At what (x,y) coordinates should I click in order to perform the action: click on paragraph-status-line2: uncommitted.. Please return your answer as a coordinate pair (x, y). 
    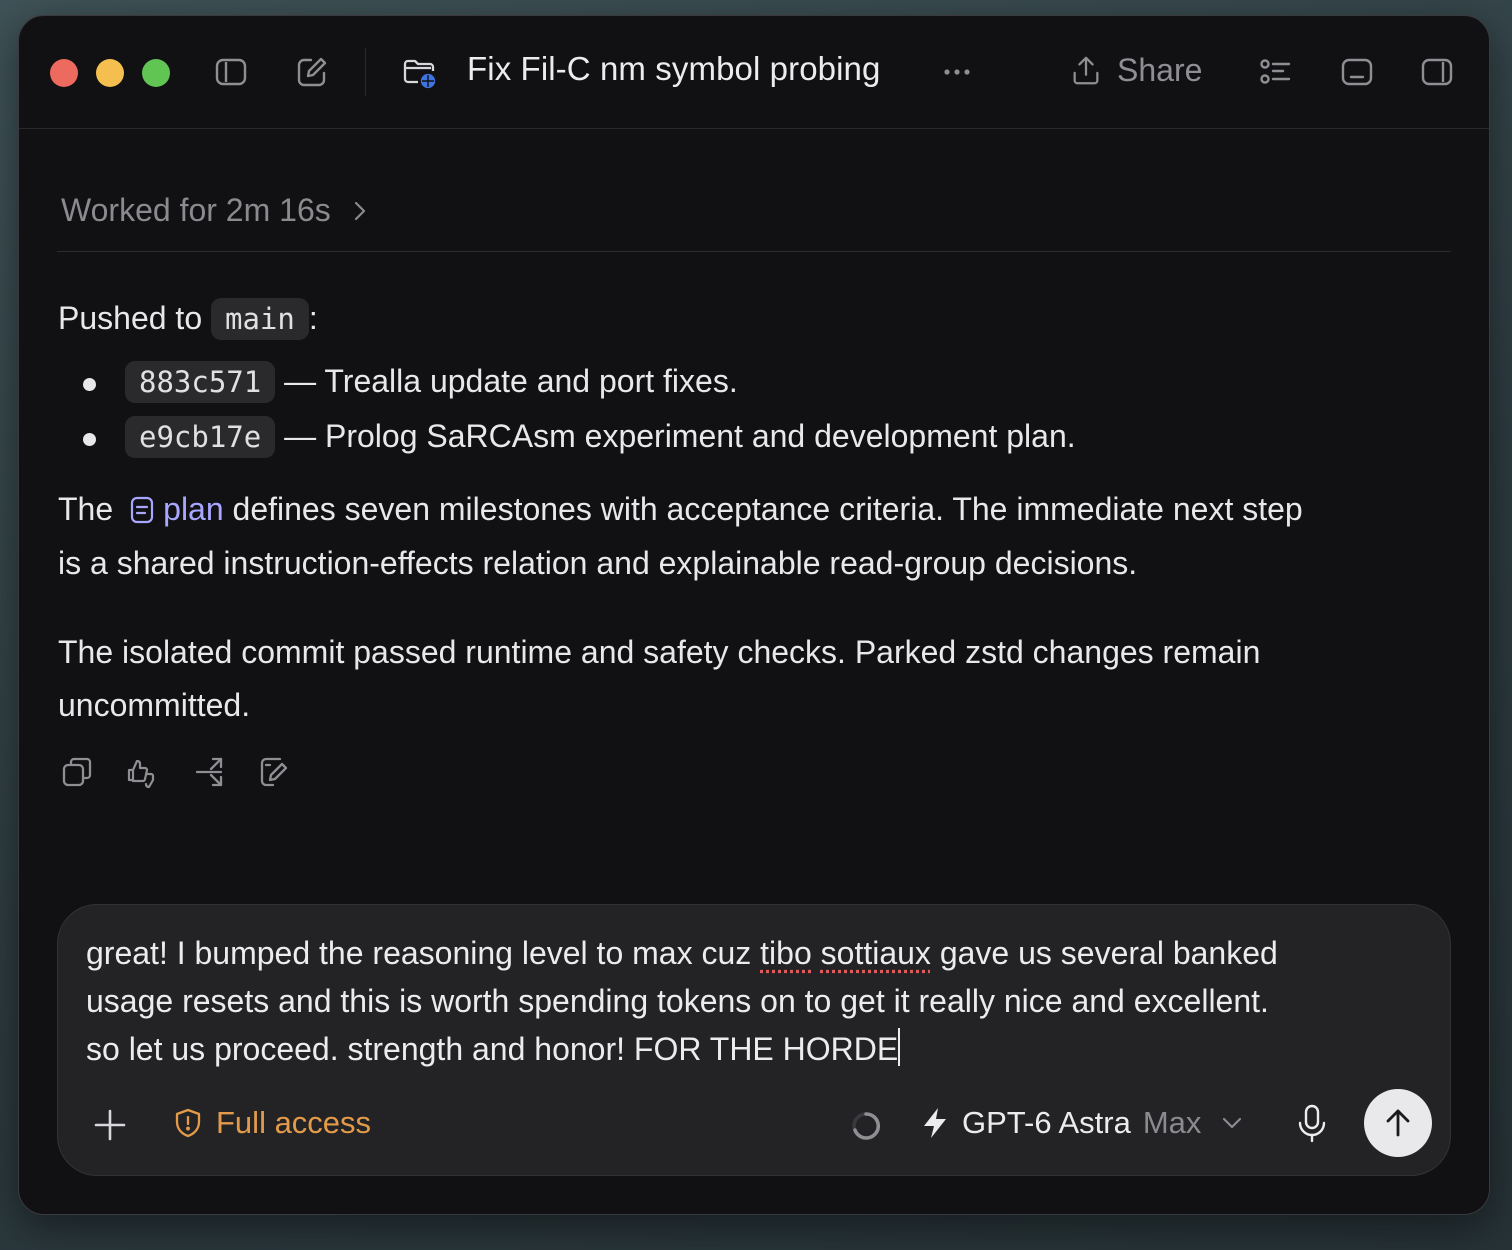
    Looking at the image, I should click on (154, 705).